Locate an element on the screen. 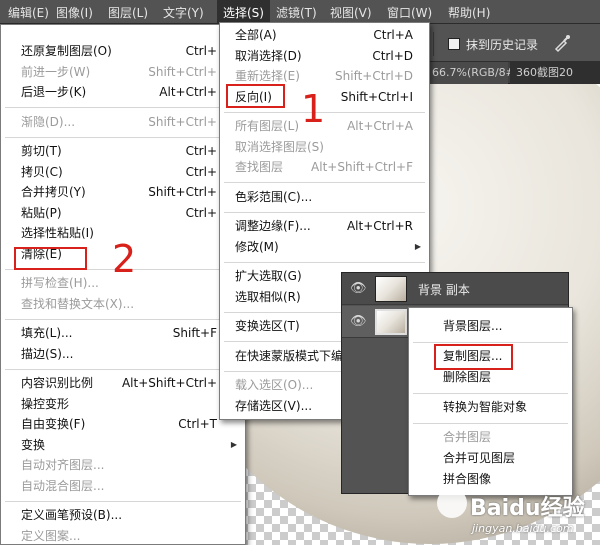 The image size is (600, 545). menu-item-label: 选取相似(R) is located at coordinates (268, 296).